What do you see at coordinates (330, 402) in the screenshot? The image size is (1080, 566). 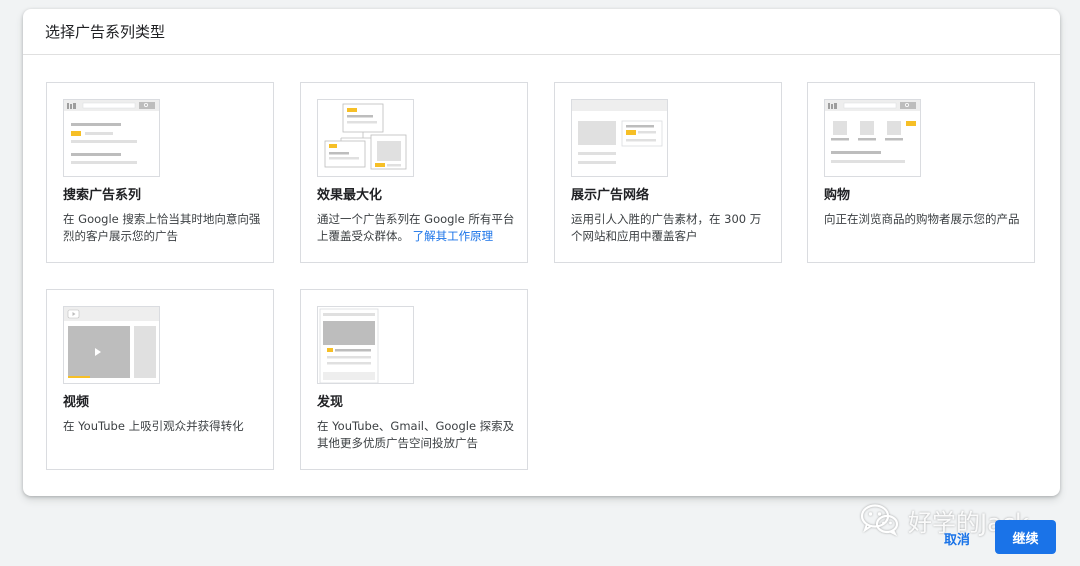 I see `card-title: 发现` at bounding box center [330, 402].